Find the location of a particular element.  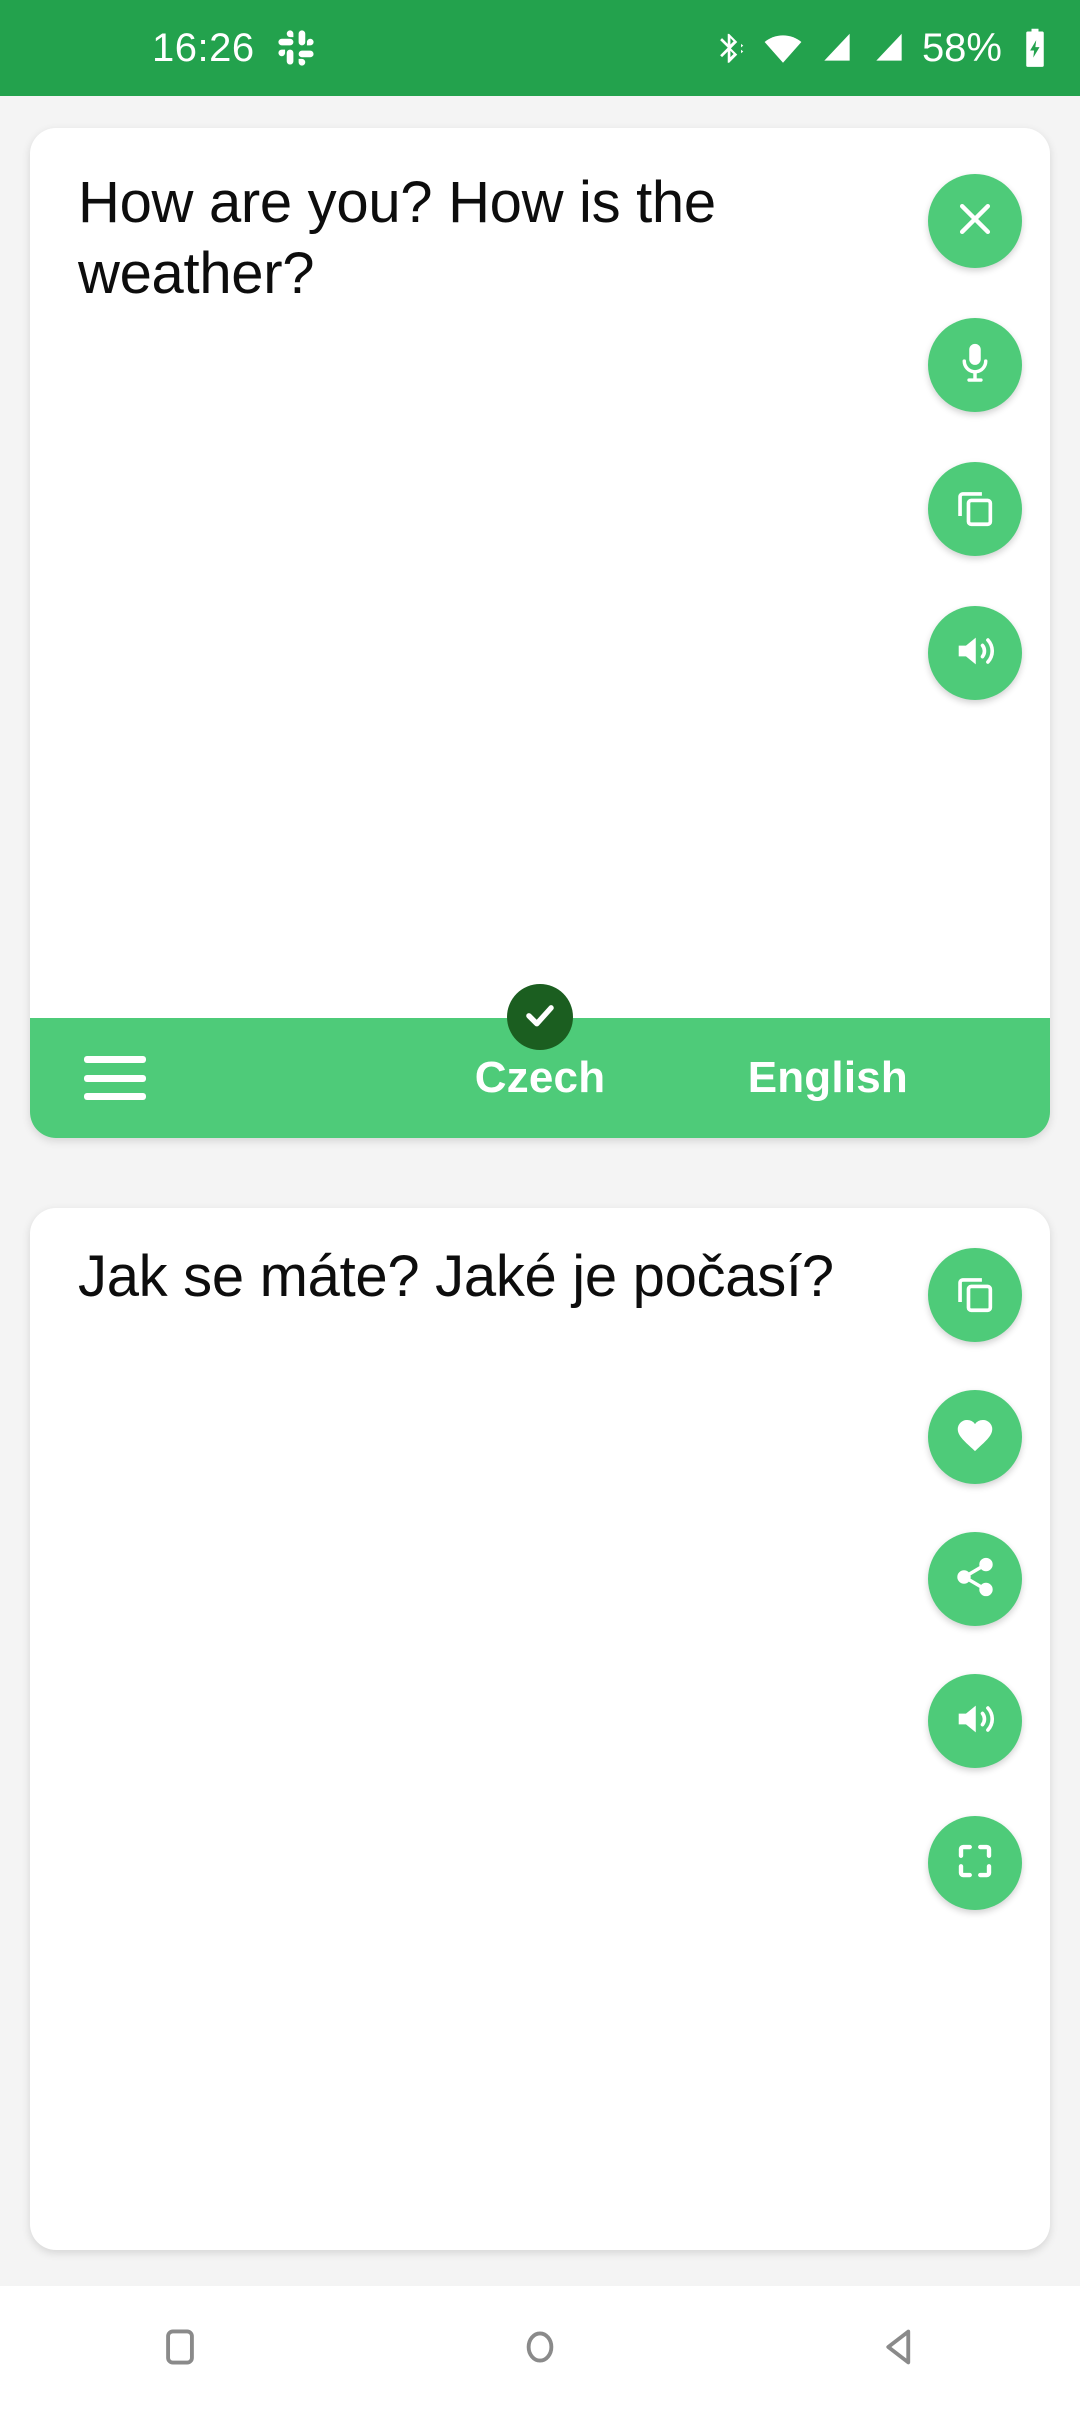

favorite-button is located at coordinates (975, 1437).